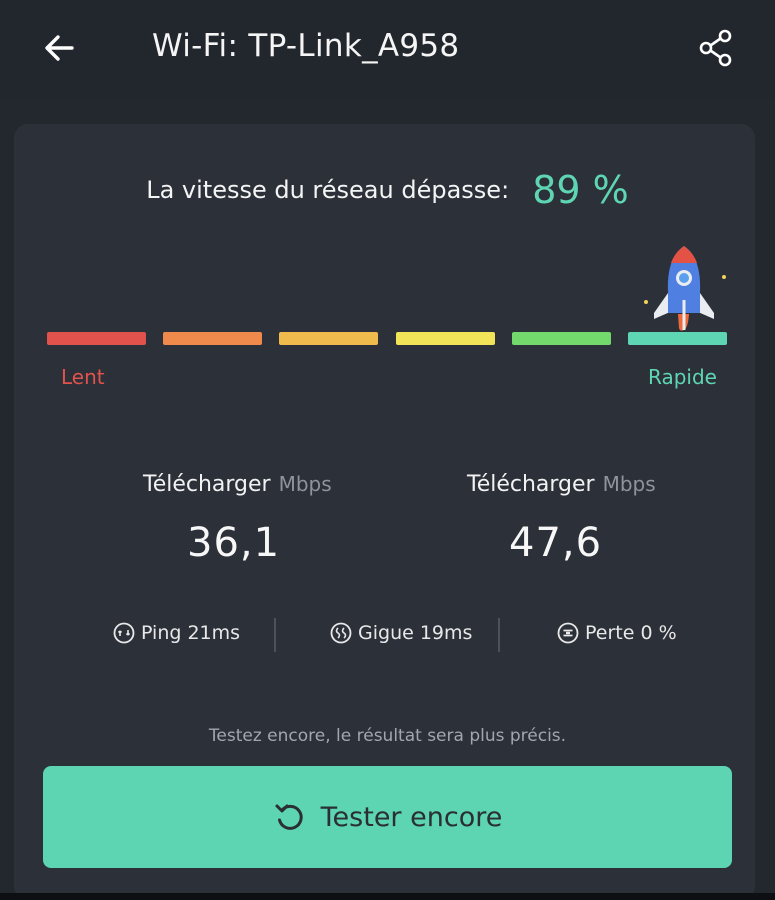 The image size is (775, 900). Describe the element at coordinates (83, 377) in the screenshot. I see `scale-slow-label: Lent` at that location.